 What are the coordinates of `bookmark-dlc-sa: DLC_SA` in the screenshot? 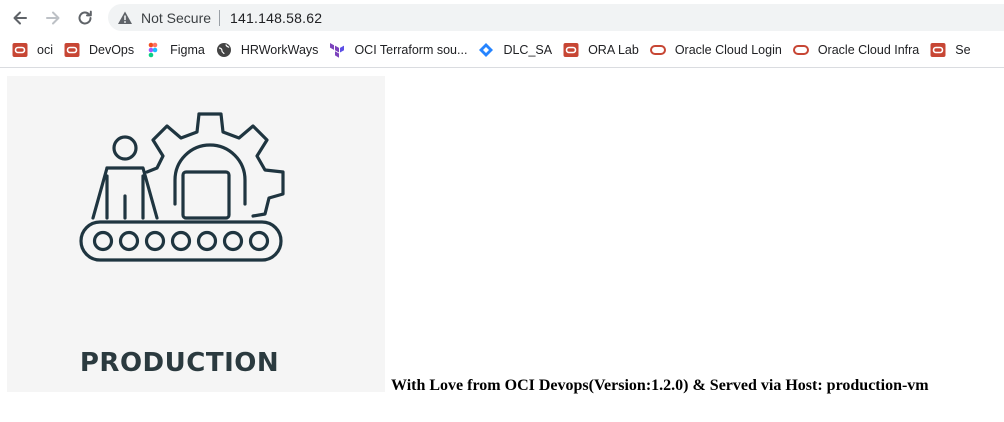 It's located at (515, 50).